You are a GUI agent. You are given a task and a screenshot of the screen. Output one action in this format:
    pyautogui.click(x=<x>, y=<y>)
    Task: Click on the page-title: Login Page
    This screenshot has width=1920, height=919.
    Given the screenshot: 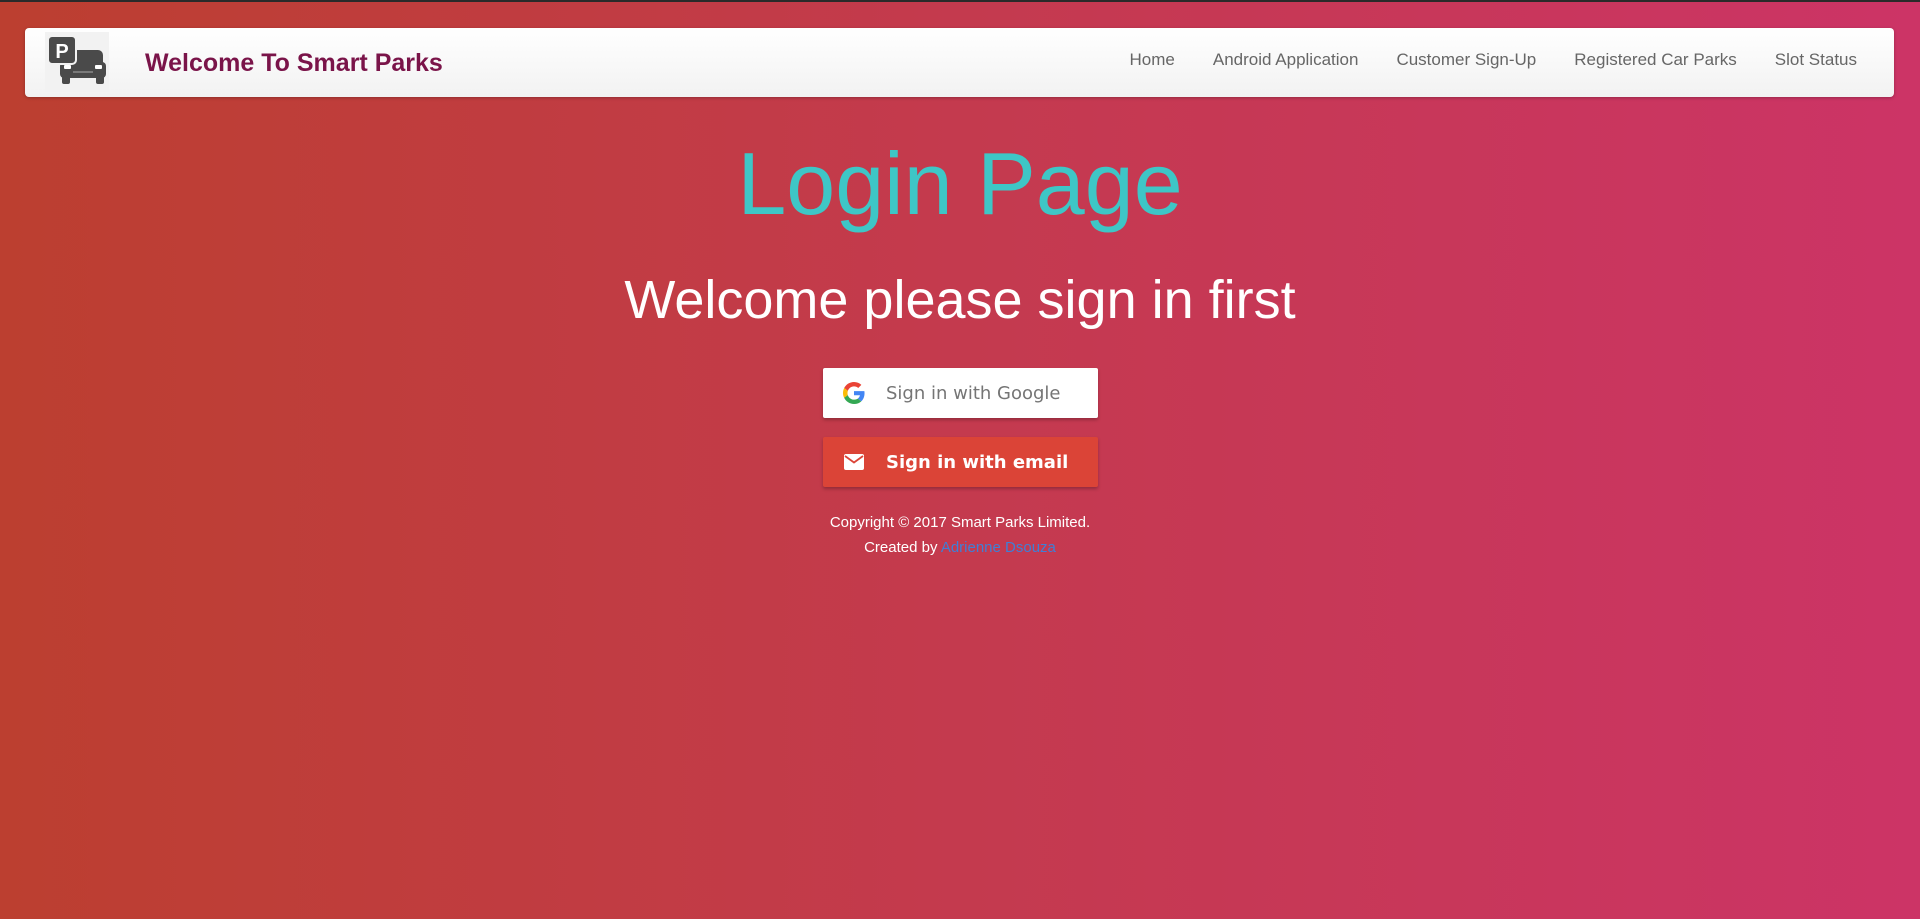 What is the action you would take?
    pyautogui.click(x=960, y=183)
    